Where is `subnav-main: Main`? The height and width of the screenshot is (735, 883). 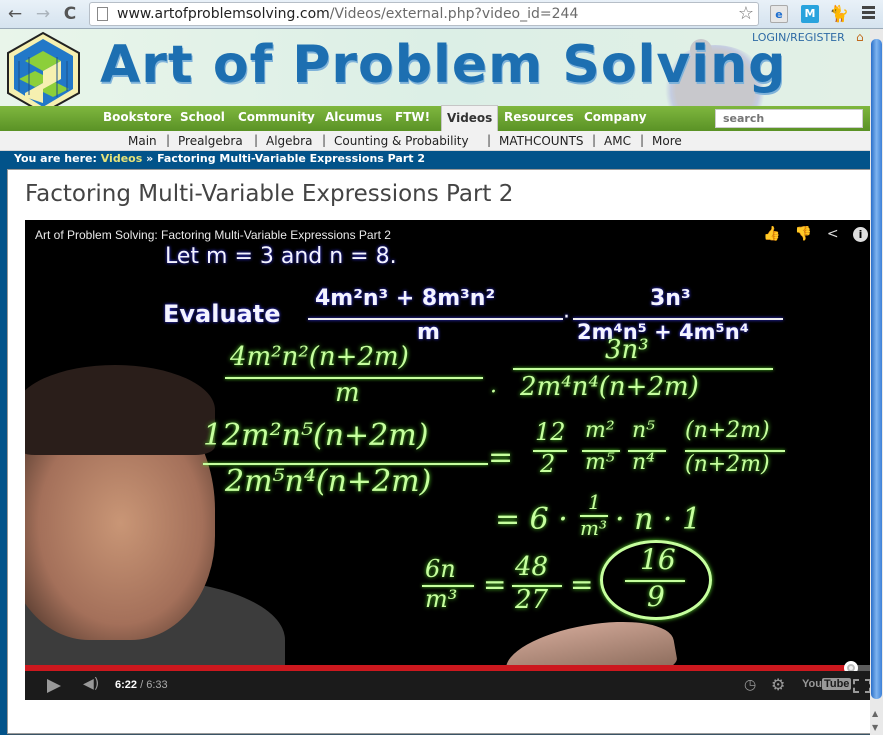
subnav-main: Main is located at coordinates (142, 141).